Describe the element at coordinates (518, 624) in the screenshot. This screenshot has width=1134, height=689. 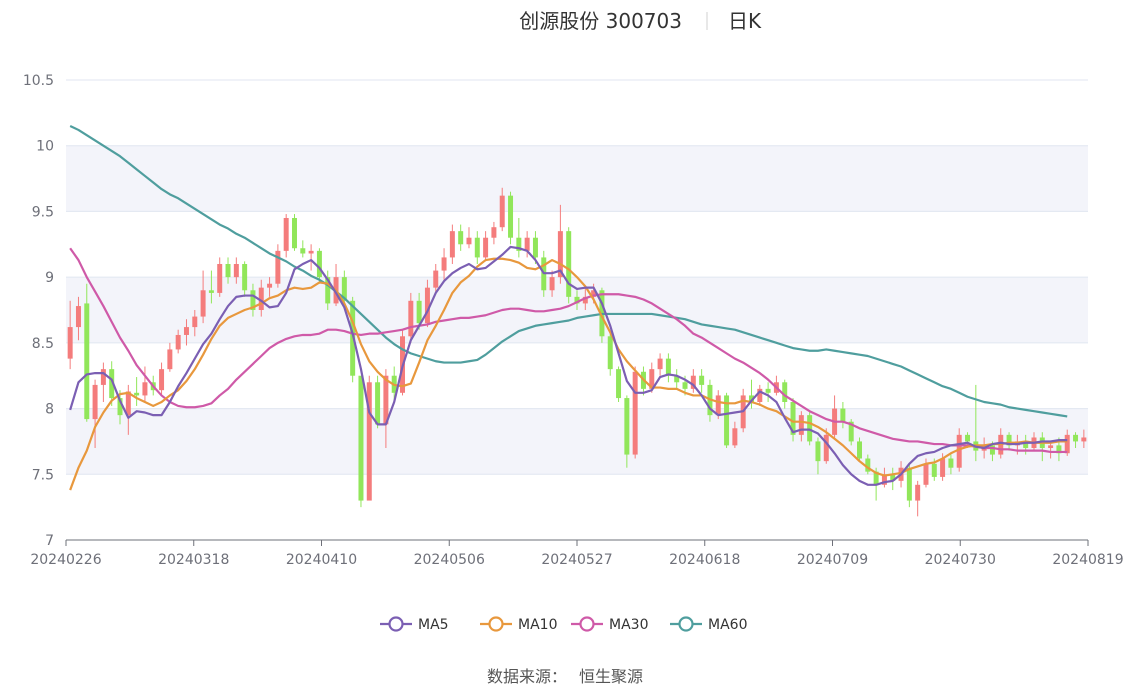
I see `legend-item-ma10: MA10` at that location.